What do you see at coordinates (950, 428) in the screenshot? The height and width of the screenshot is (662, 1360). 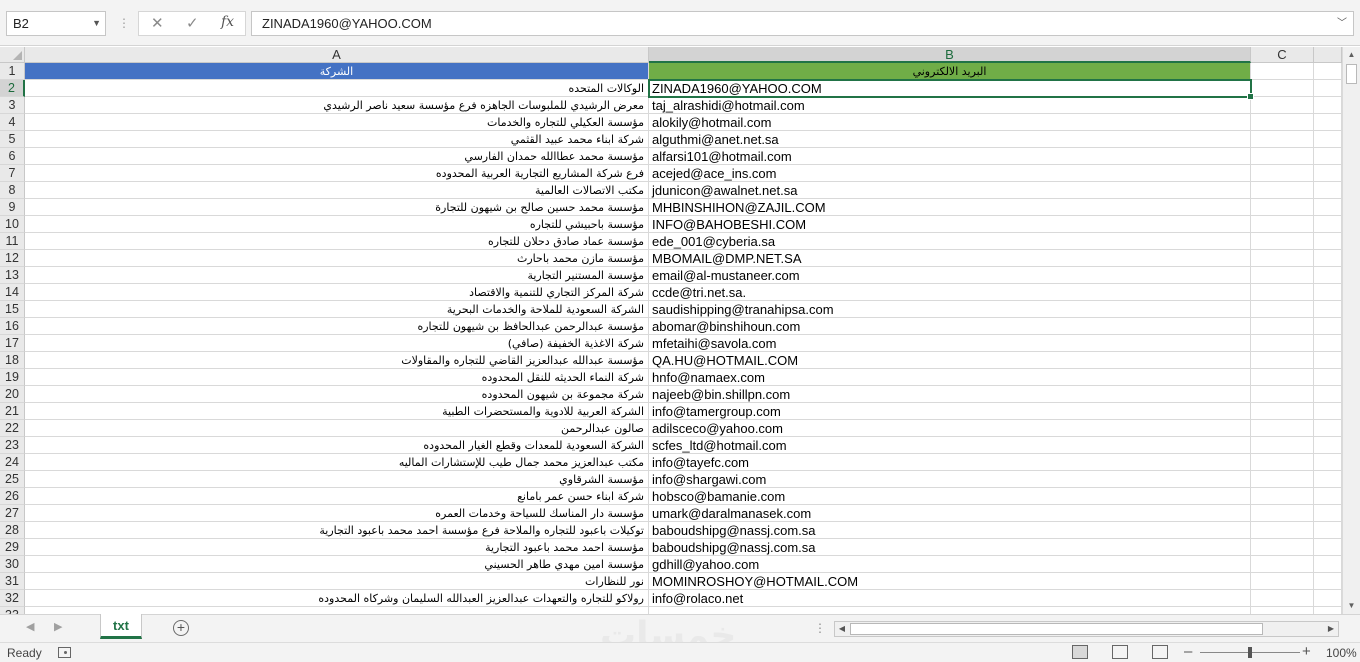 I see `cell-email: adilsceco@yahoo.com` at bounding box center [950, 428].